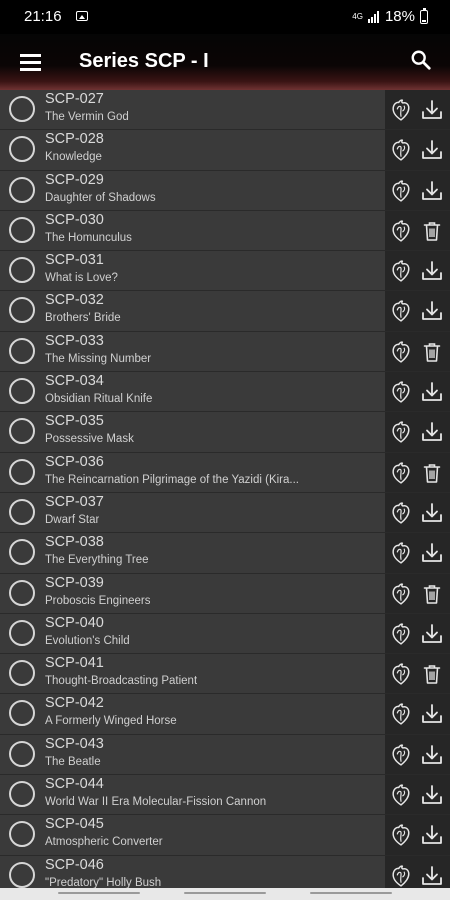 The width and height of the screenshot is (450, 900). What do you see at coordinates (351, 893) in the screenshot?
I see `nav-handle-right` at bounding box center [351, 893].